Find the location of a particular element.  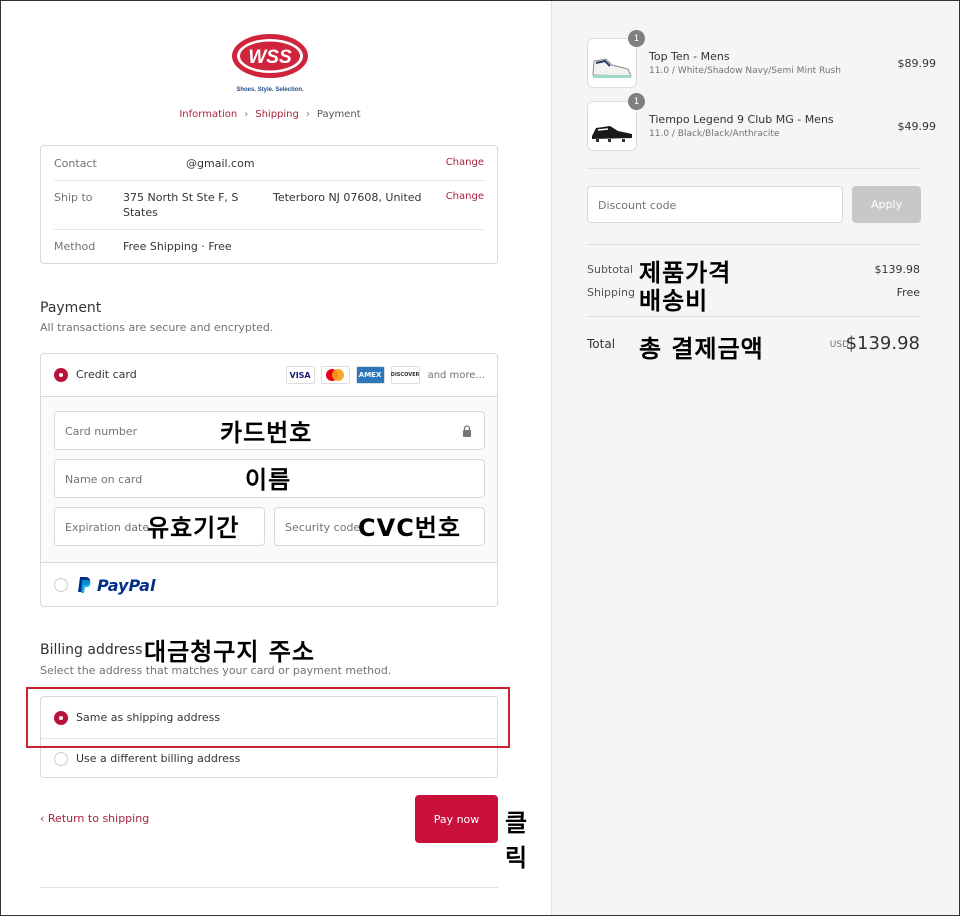

contact-value: @gmail.com is located at coordinates (220, 163).